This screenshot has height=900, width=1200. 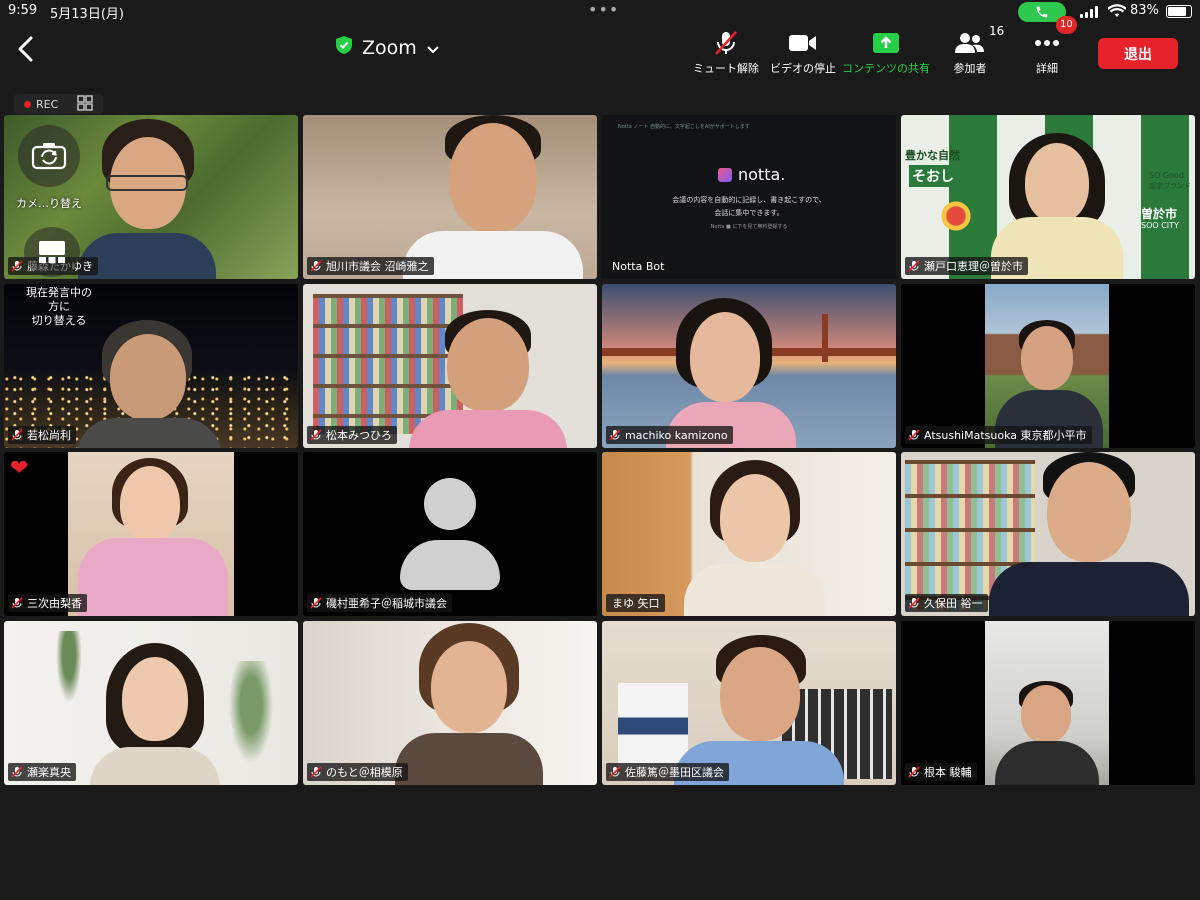 What do you see at coordinates (669, 435) in the screenshot?
I see `participant-name-tag: machiko kamizono` at bounding box center [669, 435].